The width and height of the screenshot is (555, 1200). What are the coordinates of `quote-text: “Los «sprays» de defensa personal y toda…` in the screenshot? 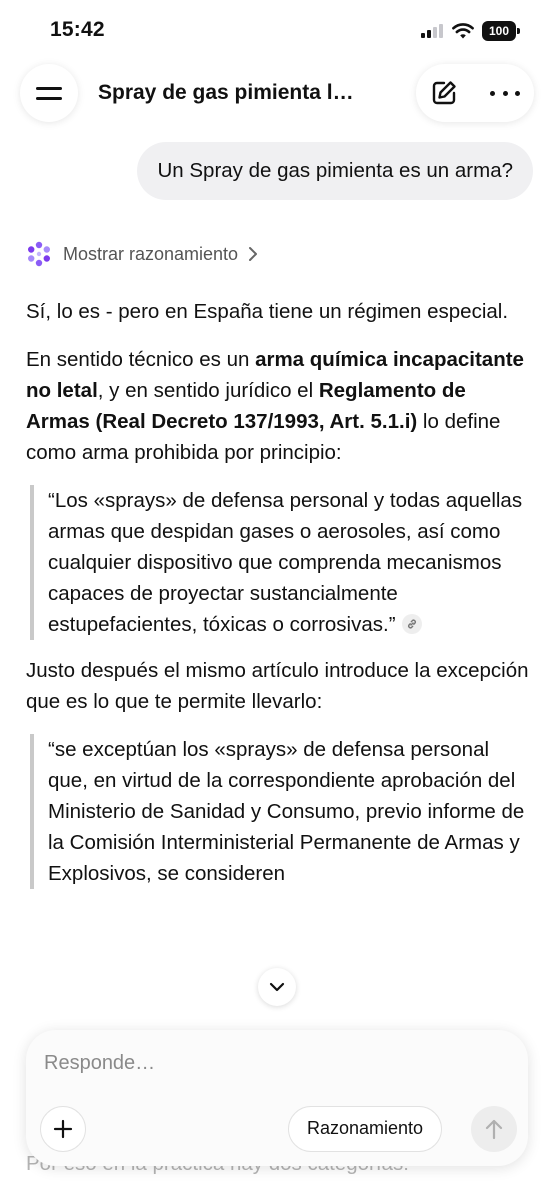 It's located at (285, 562).